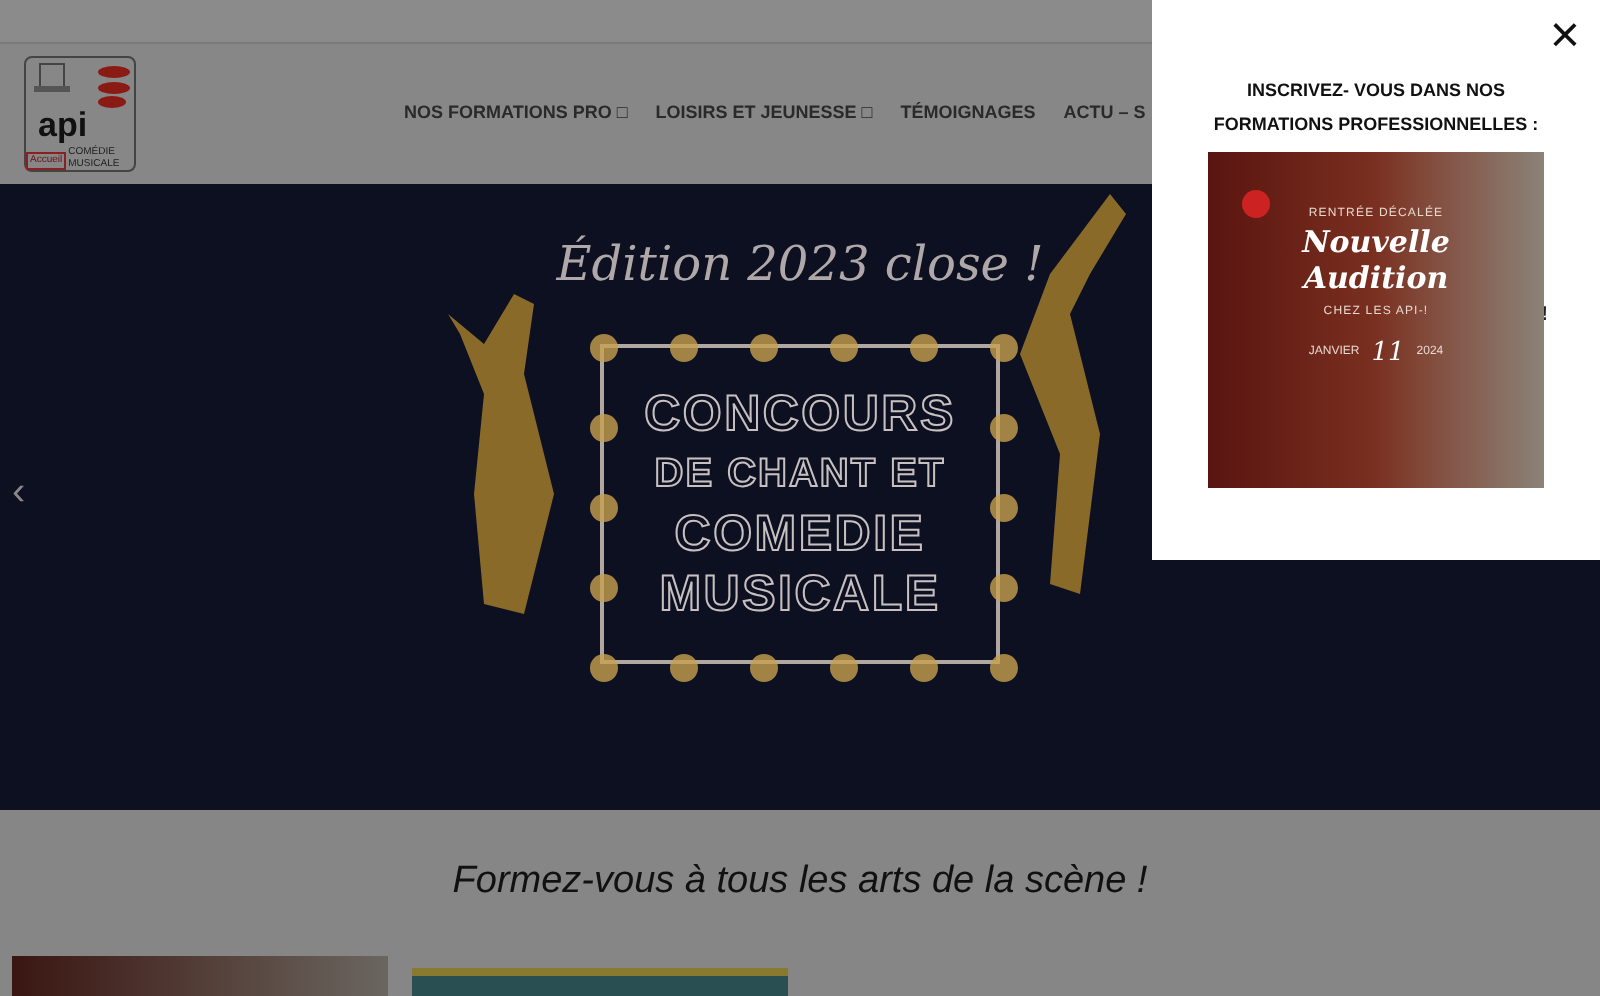 The image size is (1600, 996). What do you see at coordinates (800, 882) in the screenshot?
I see `section-heading: Formez-vous à tous les arts de la scène !` at bounding box center [800, 882].